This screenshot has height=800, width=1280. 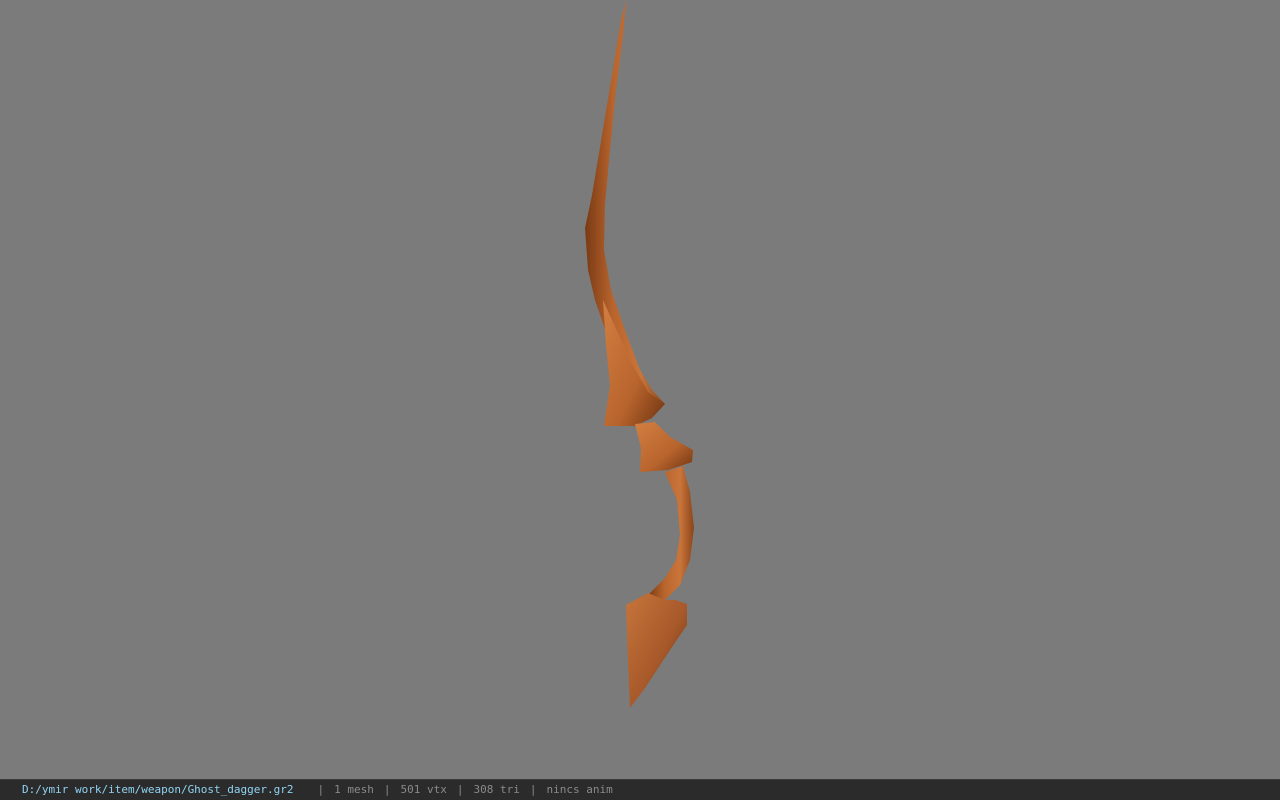 I want to click on vertex-count: 501 vtx, so click(x=423, y=789).